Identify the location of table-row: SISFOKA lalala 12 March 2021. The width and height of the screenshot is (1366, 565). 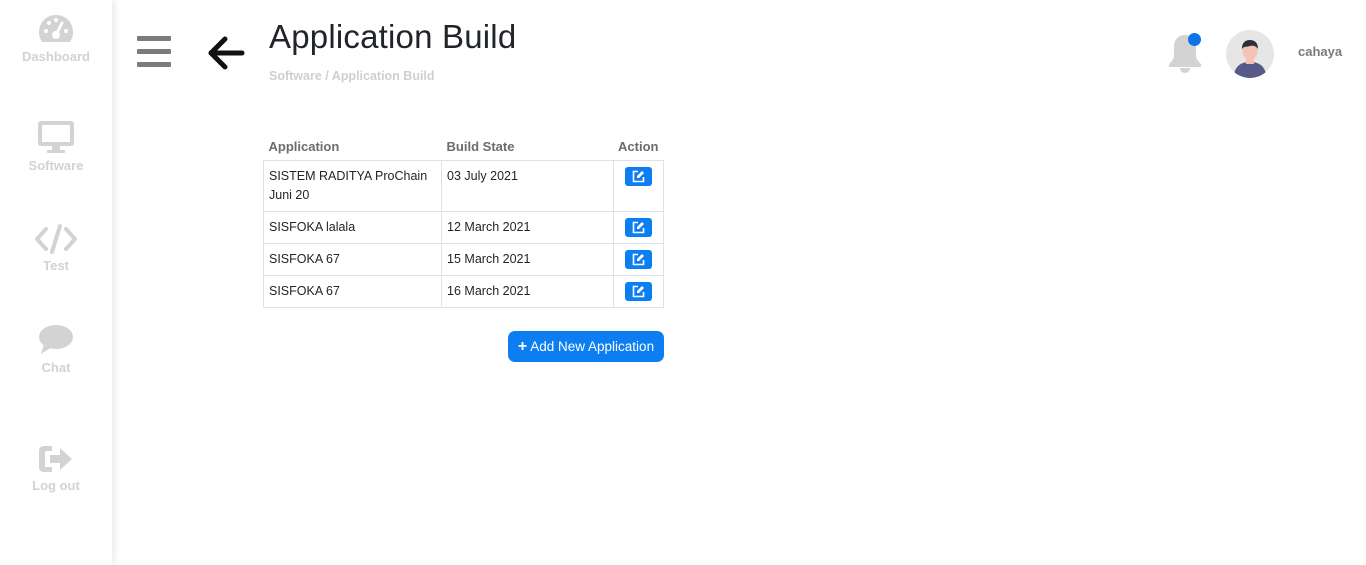
(463, 227).